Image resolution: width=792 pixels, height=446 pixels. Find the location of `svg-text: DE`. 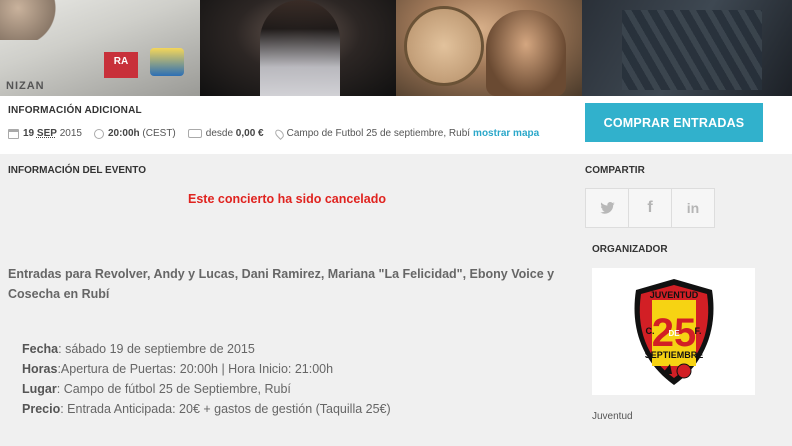

svg-text: DE is located at coordinates (674, 333).